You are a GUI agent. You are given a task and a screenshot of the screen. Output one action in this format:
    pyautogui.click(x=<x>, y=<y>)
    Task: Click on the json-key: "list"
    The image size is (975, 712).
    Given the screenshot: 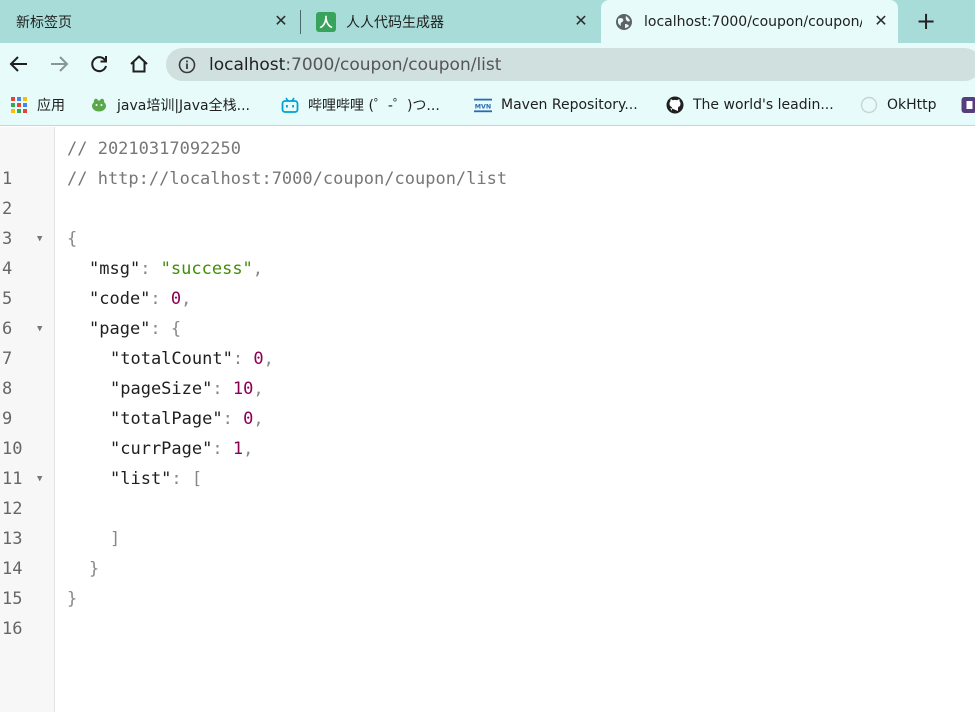 What is the action you would take?
    pyautogui.click(x=141, y=479)
    